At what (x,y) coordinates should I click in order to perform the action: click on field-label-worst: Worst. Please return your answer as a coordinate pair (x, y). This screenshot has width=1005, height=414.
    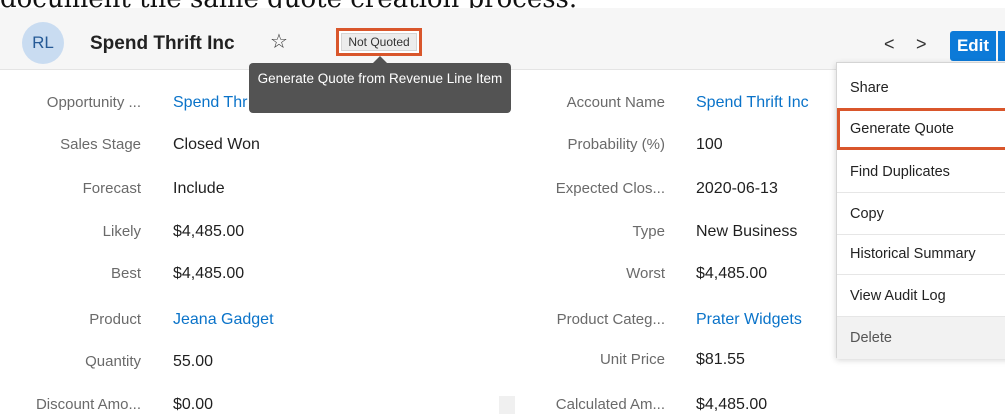
    Looking at the image, I should click on (645, 273).